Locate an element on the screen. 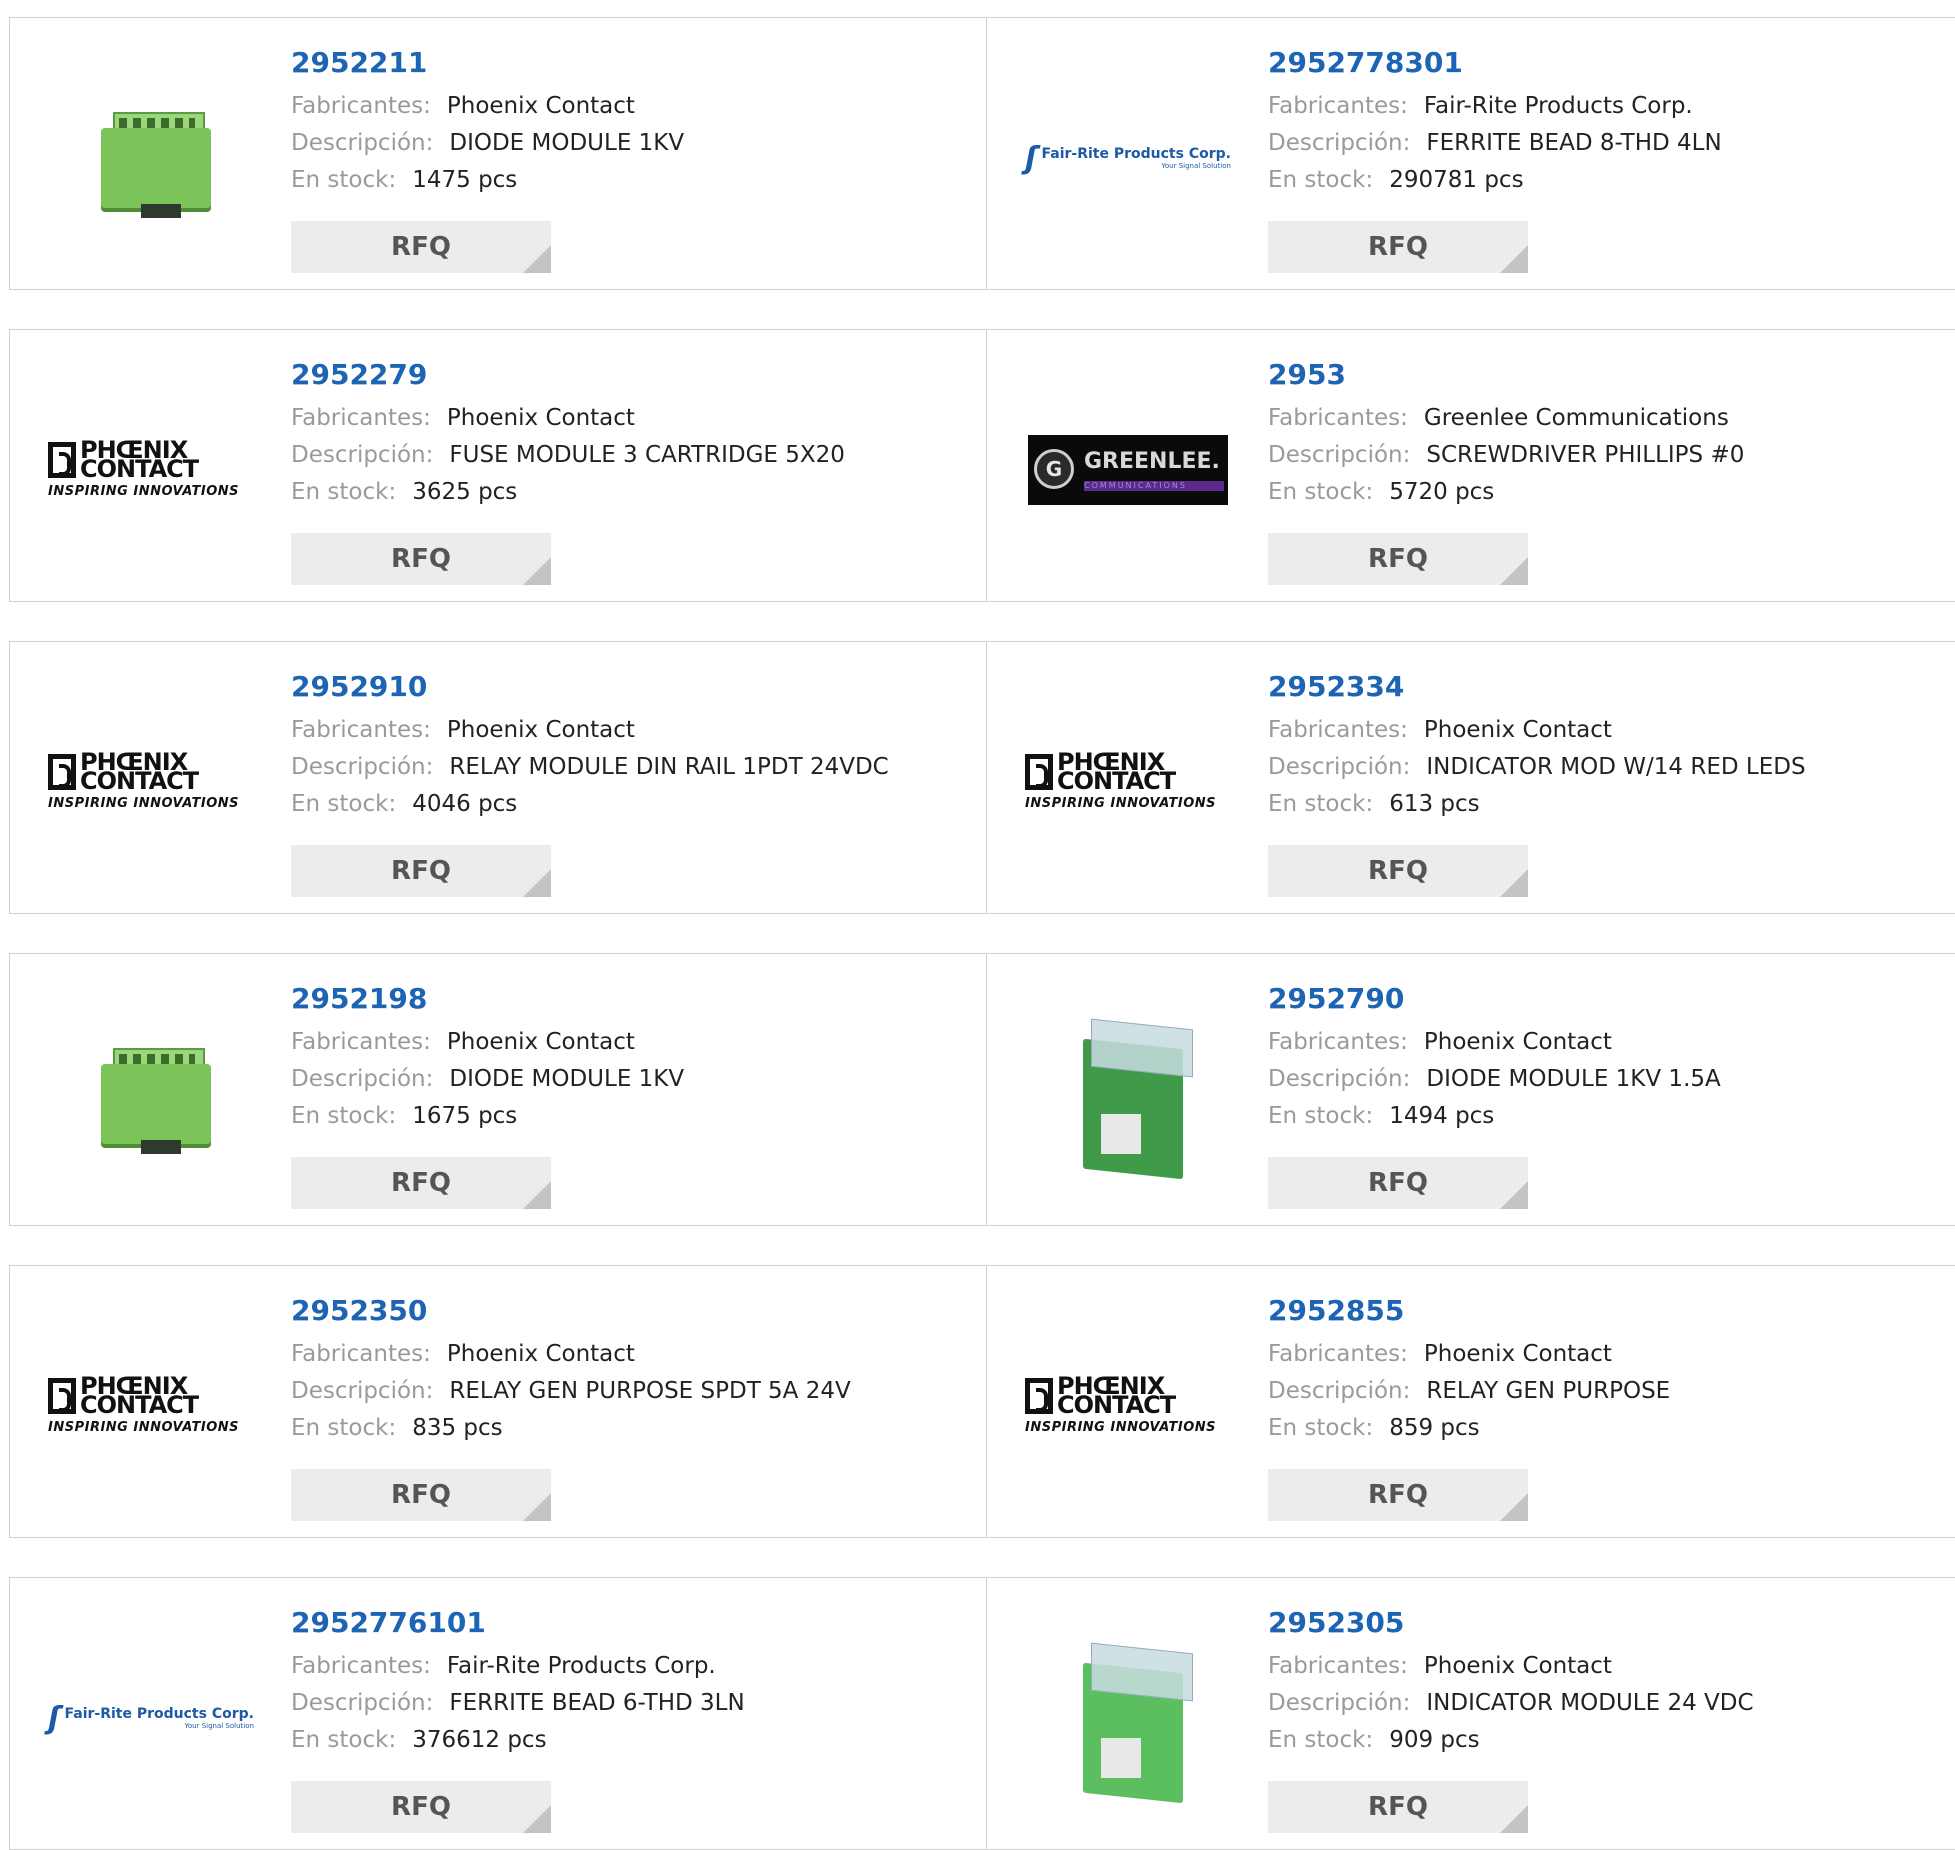 The image size is (1955, 1850). description-row: Descripción: FUSE MODULE 3 CARTRIDGE 5X20 is located at coordinates (626, 455).